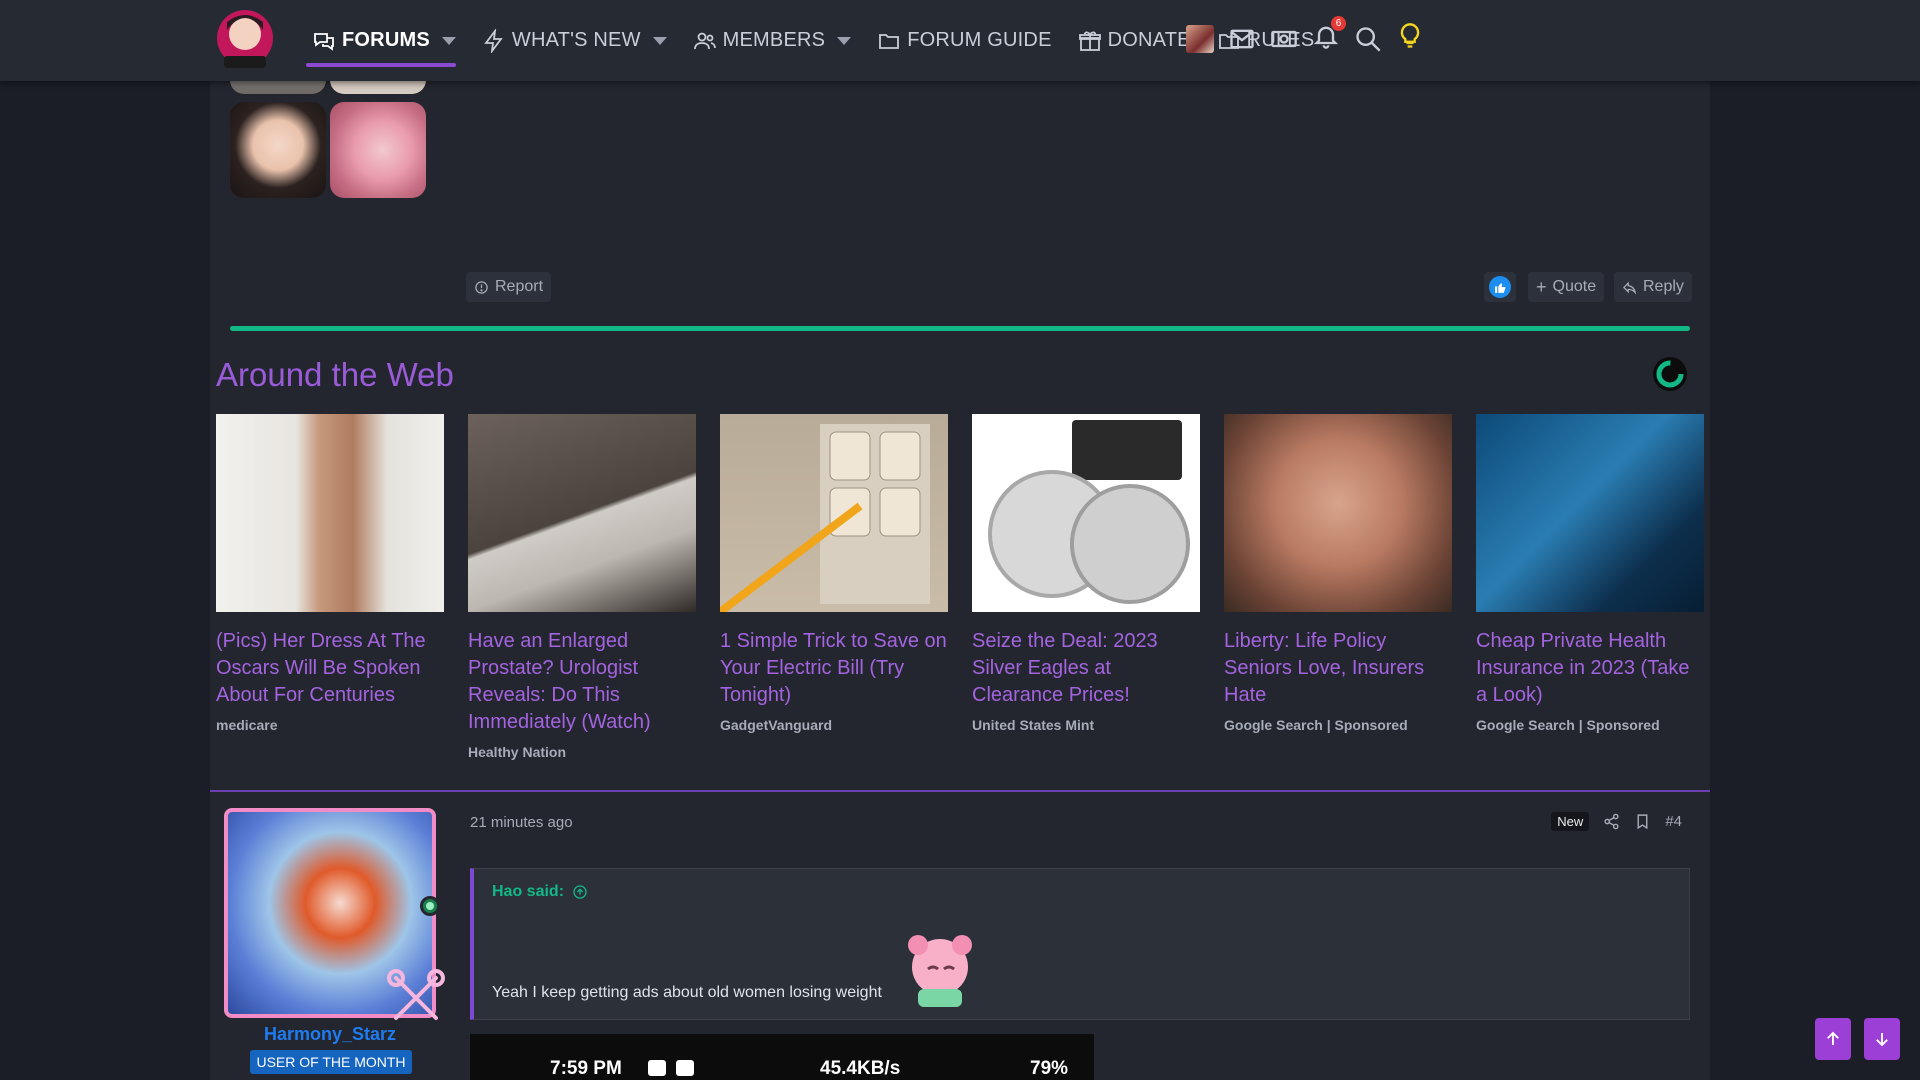  I want to click on crossed-keys-icon, so click(416, 994).